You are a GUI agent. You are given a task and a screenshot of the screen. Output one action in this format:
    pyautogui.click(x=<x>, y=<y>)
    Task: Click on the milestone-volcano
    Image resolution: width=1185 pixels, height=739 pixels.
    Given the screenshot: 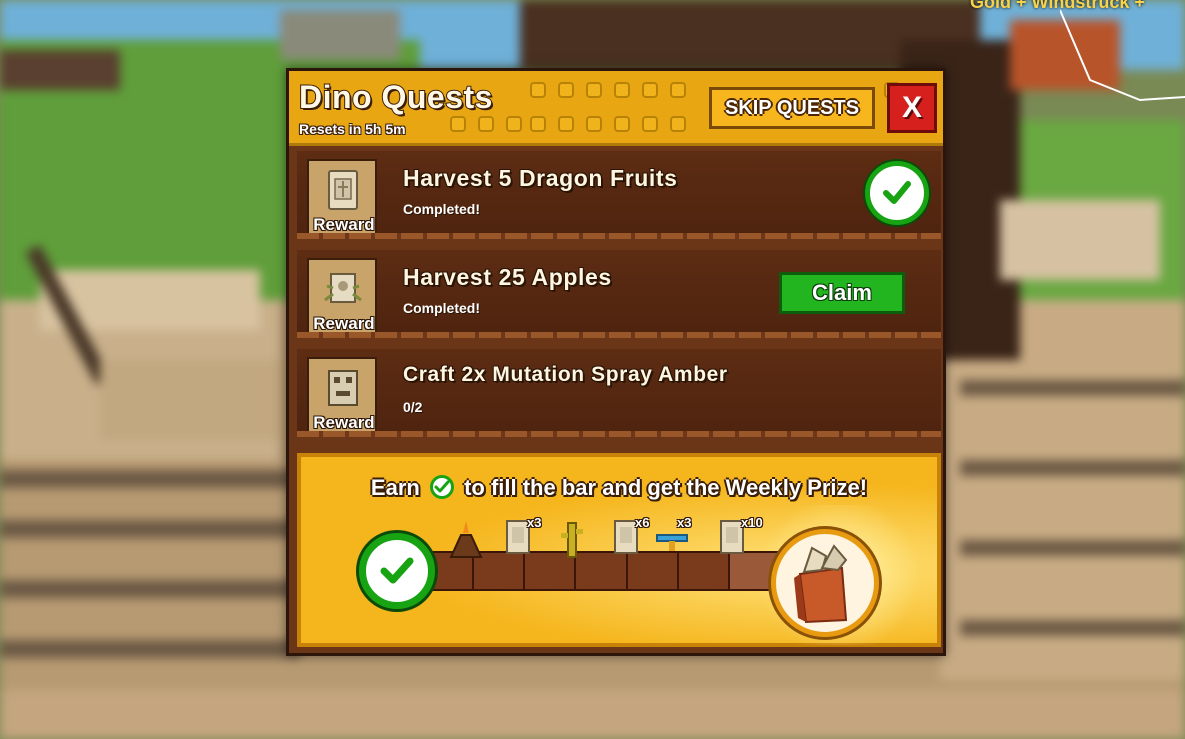 What is the action you would take?
    pyautogui.click(x=466, y=539)
    